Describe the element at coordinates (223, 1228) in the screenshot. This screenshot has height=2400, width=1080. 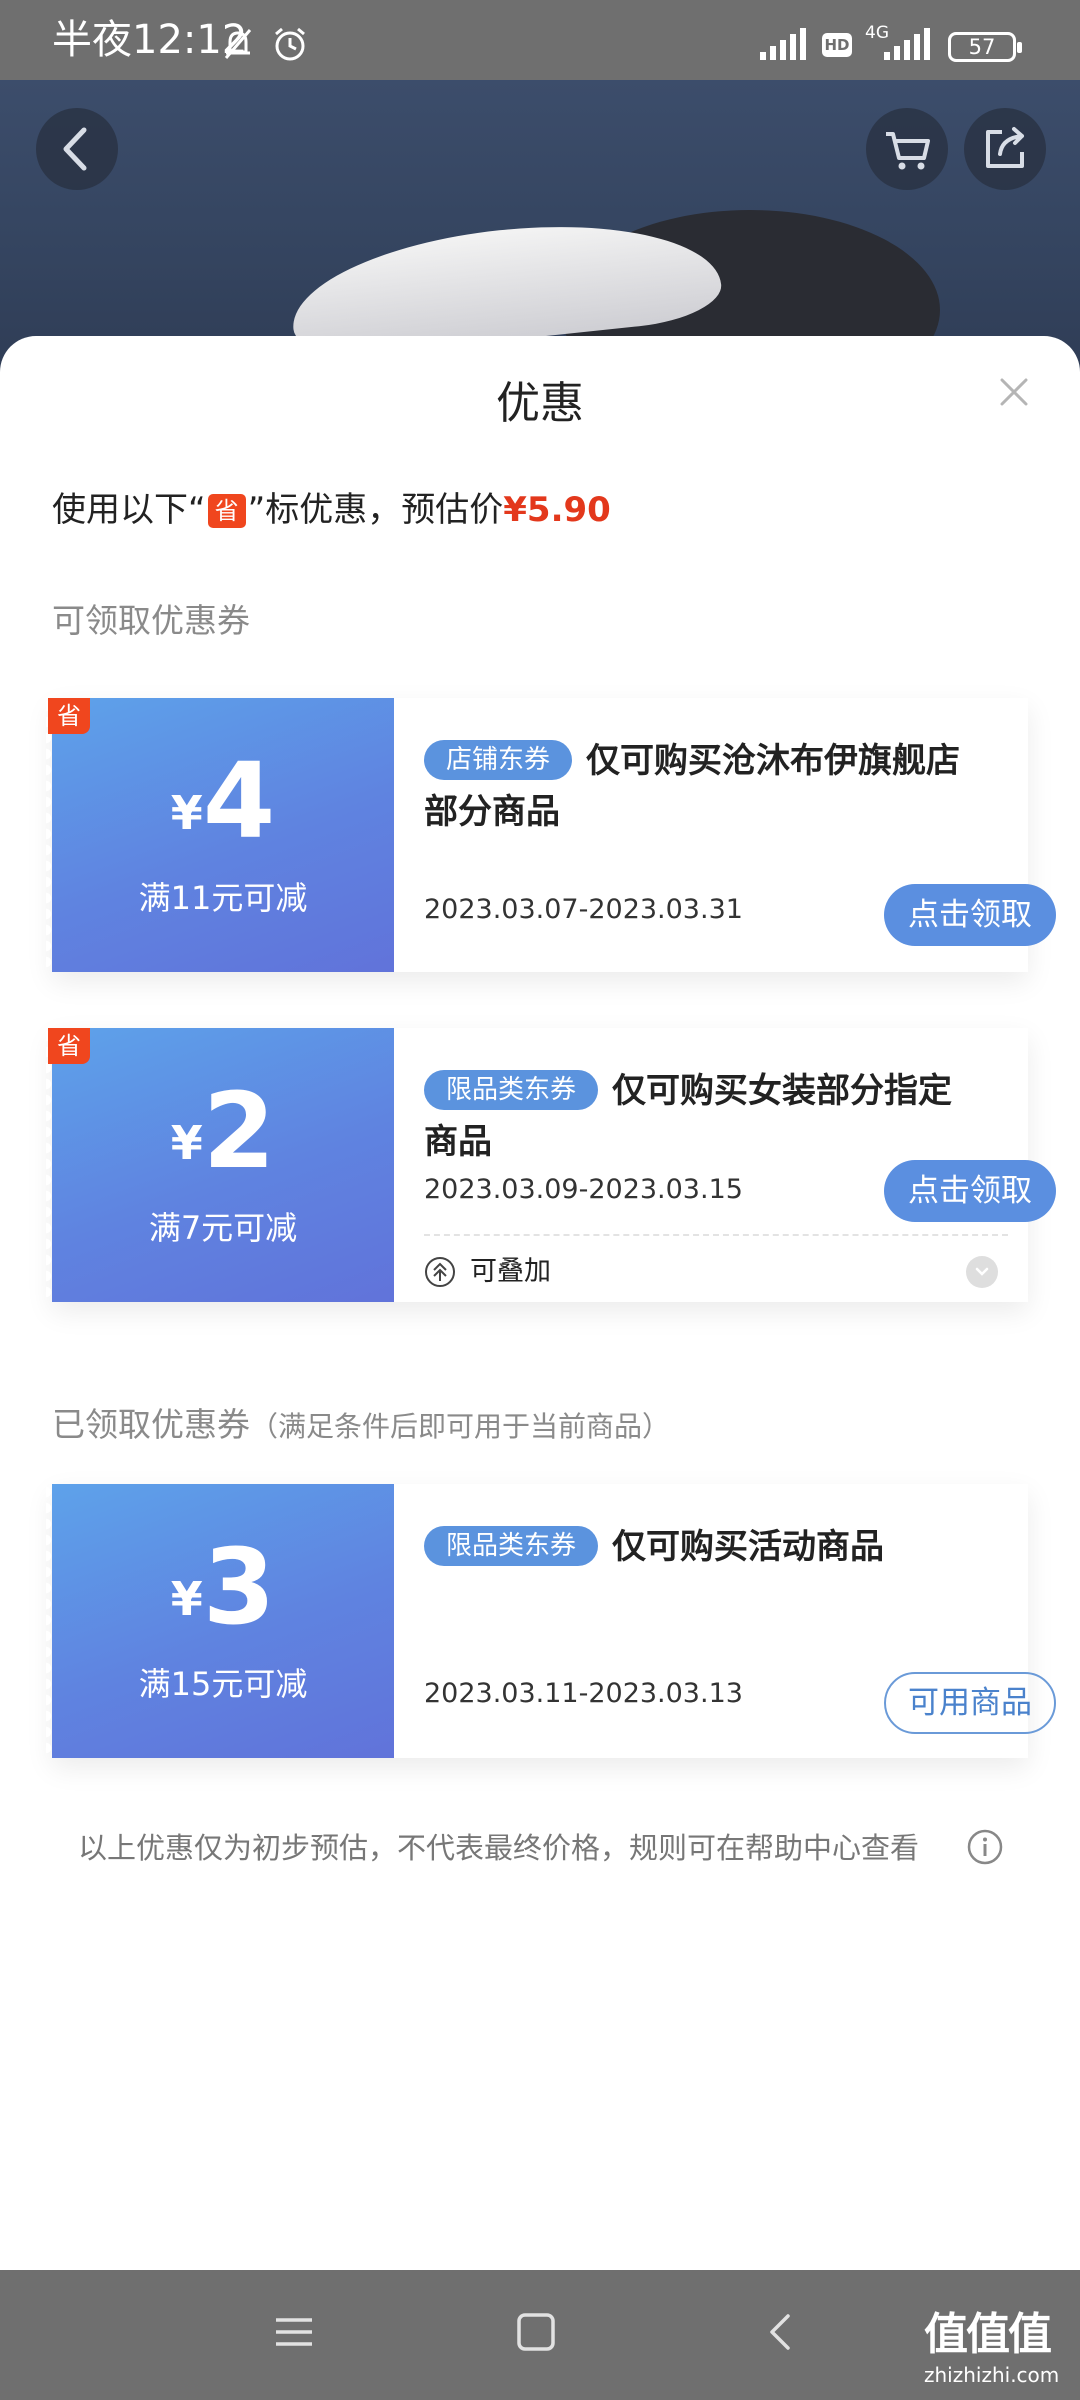
I see `coupon-condition: 满7元可减` at that location.